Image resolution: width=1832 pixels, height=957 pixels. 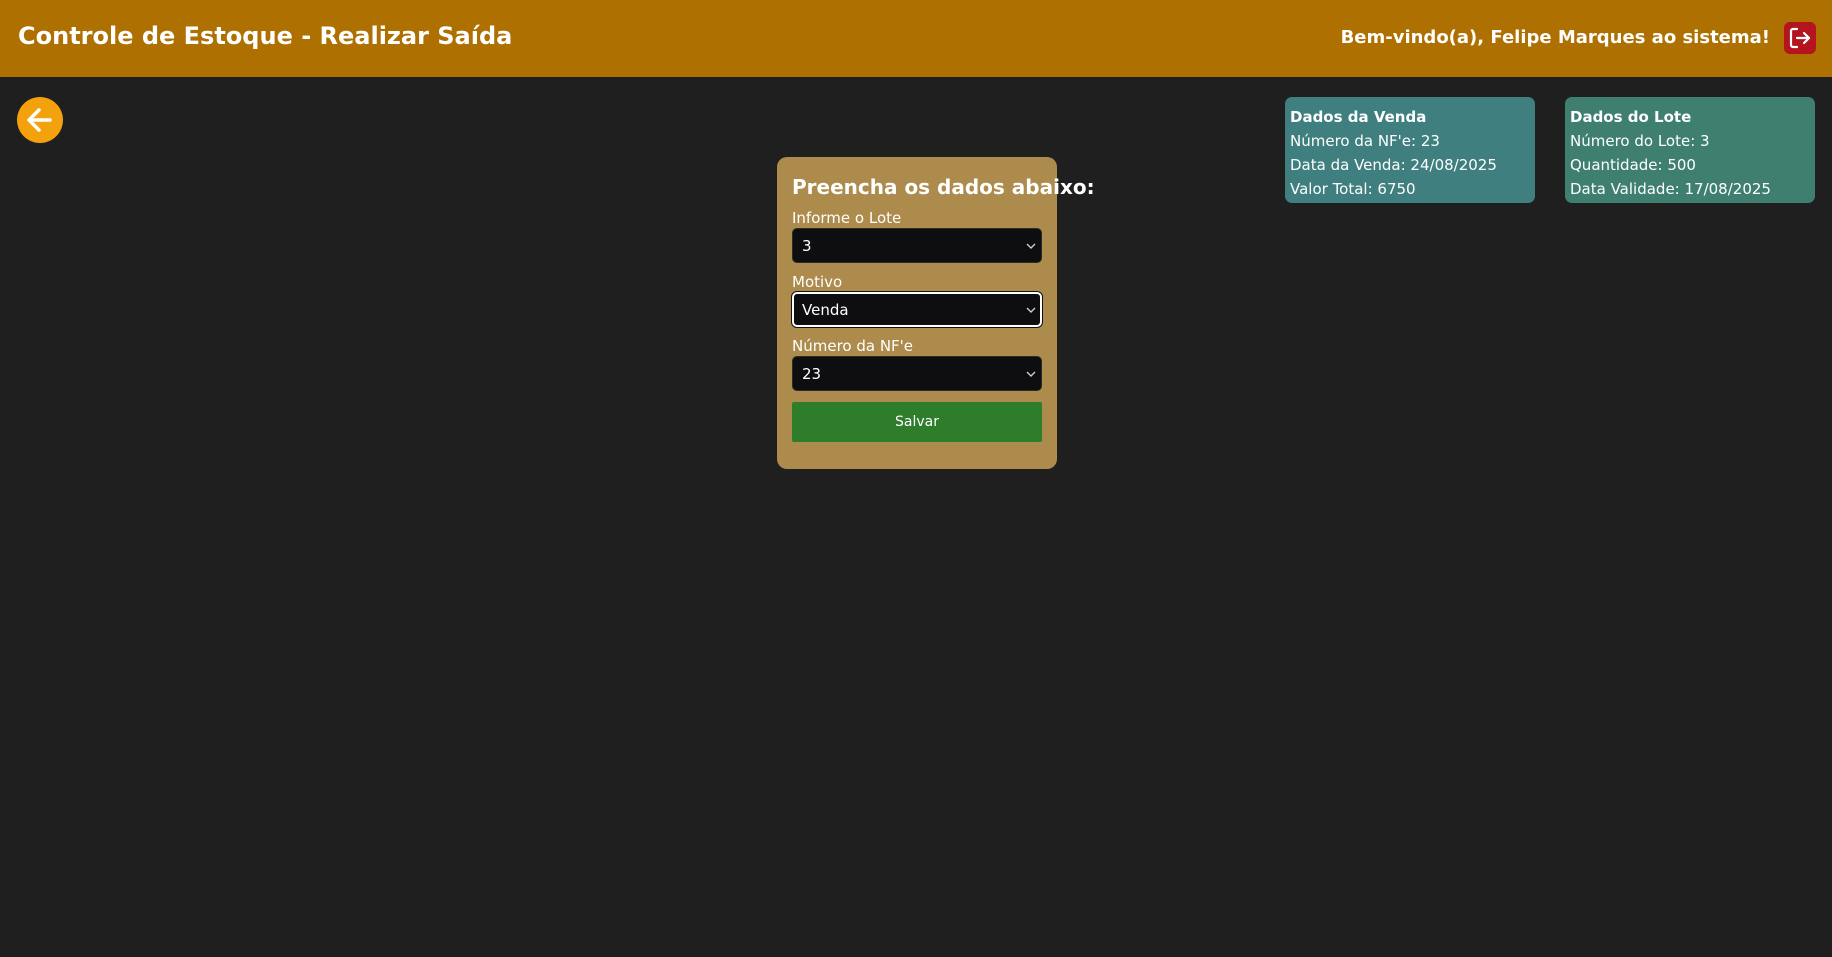 I want to click on logout-icon, so click(x=1800, y=38).